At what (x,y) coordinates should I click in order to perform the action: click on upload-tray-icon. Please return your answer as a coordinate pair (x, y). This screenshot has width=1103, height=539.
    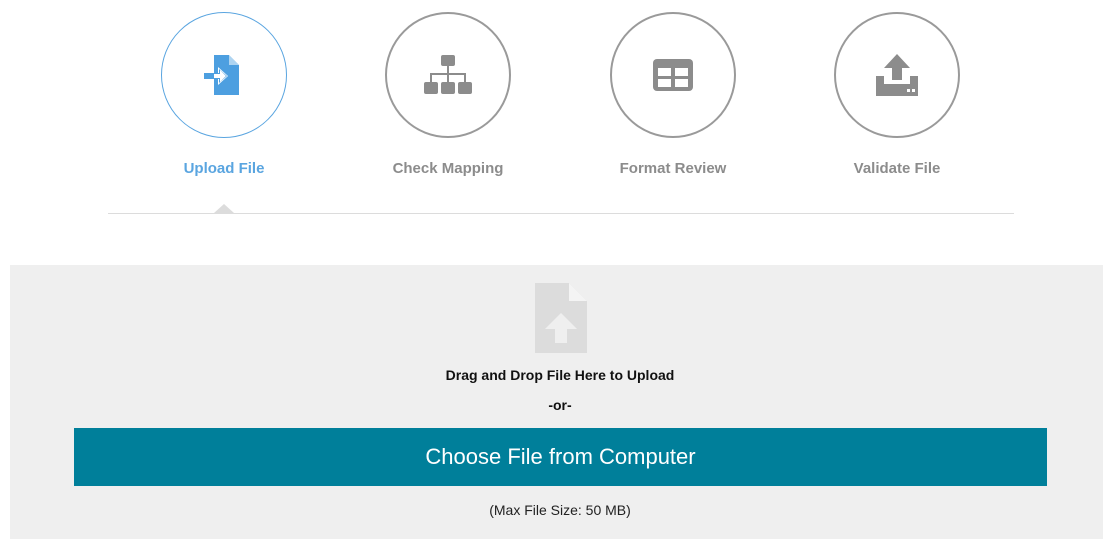
    Looking at the image, I should click on (897, 75).